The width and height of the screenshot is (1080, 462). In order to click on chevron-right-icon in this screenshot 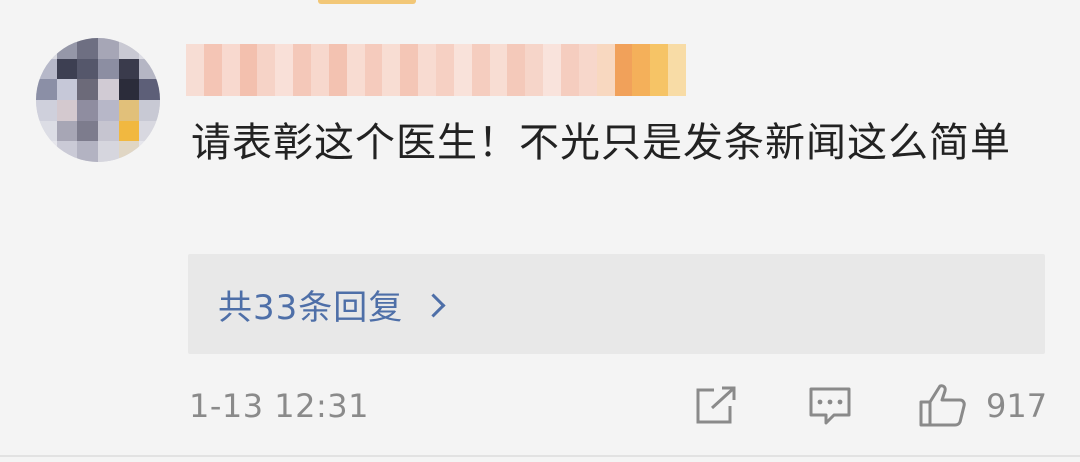, I will do `click(433, 305)`.